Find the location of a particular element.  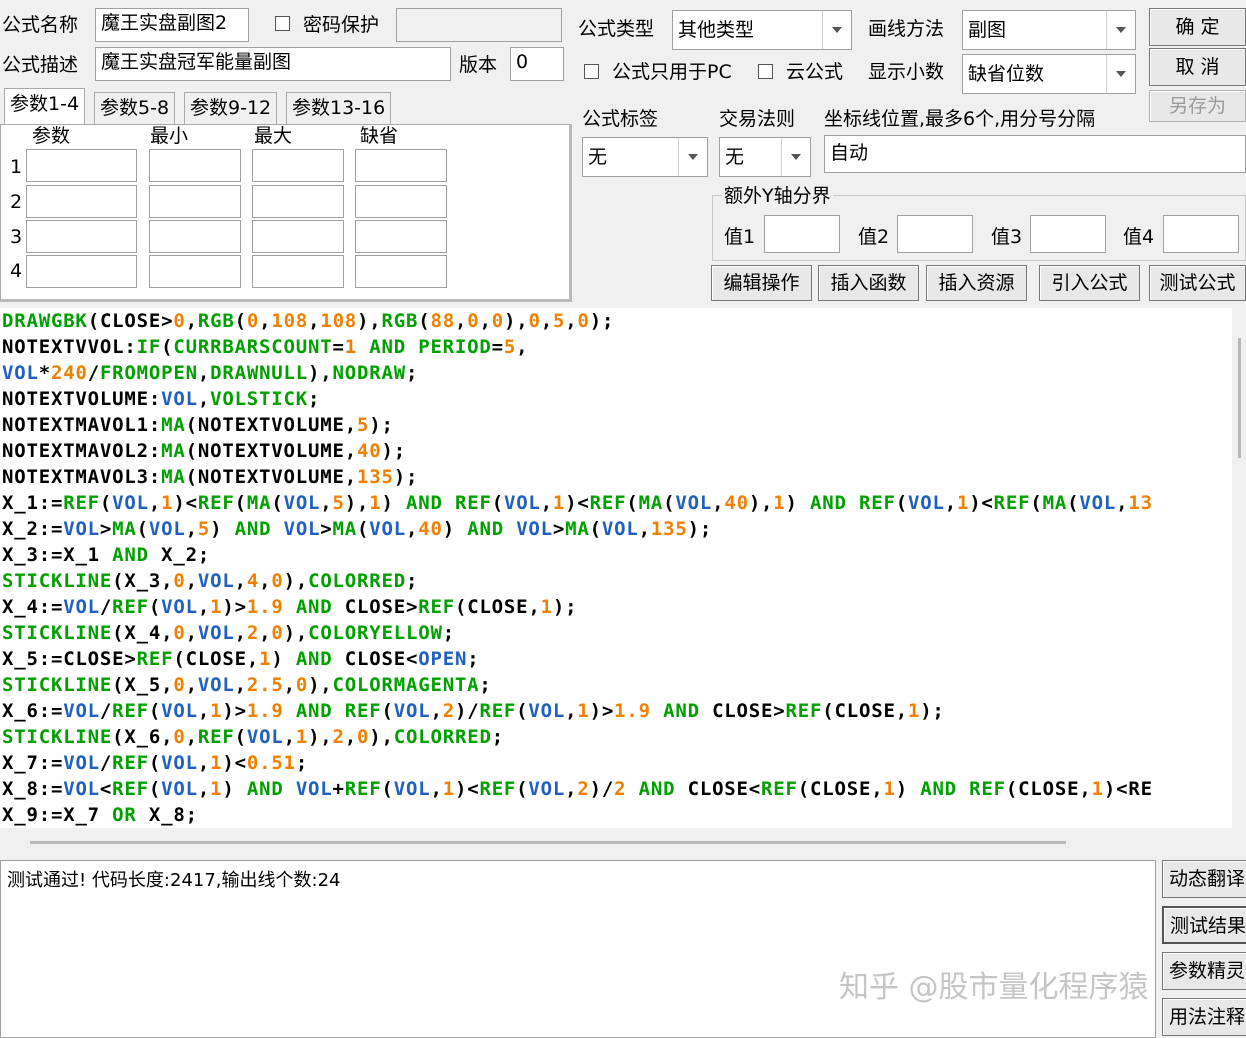

version-input: 0 is located at coordinates (537, 64).